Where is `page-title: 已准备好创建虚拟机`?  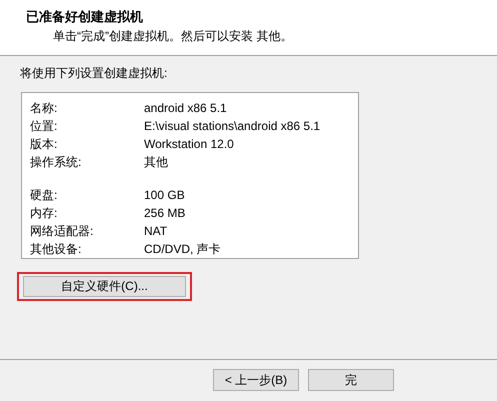
page-title: 已准备好创建虚拟机 is located at coordinates (84, 17).